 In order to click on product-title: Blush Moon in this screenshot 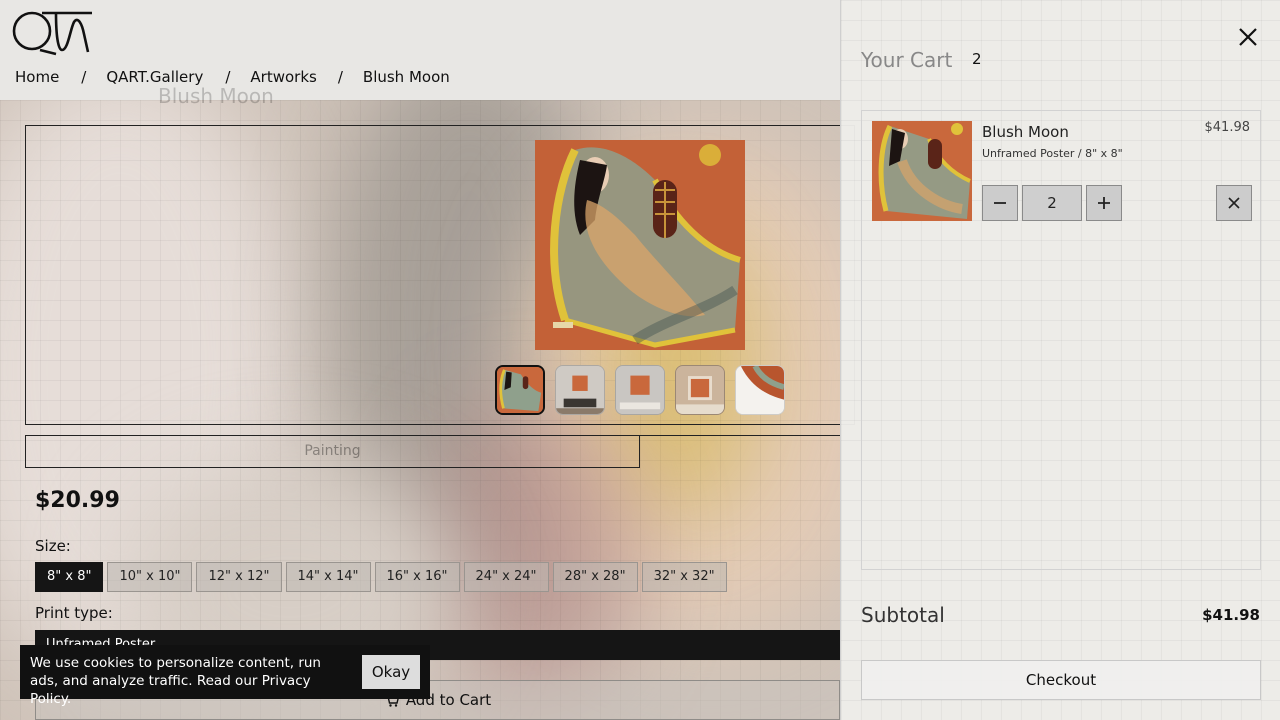, I will do `click(216, 96)`.